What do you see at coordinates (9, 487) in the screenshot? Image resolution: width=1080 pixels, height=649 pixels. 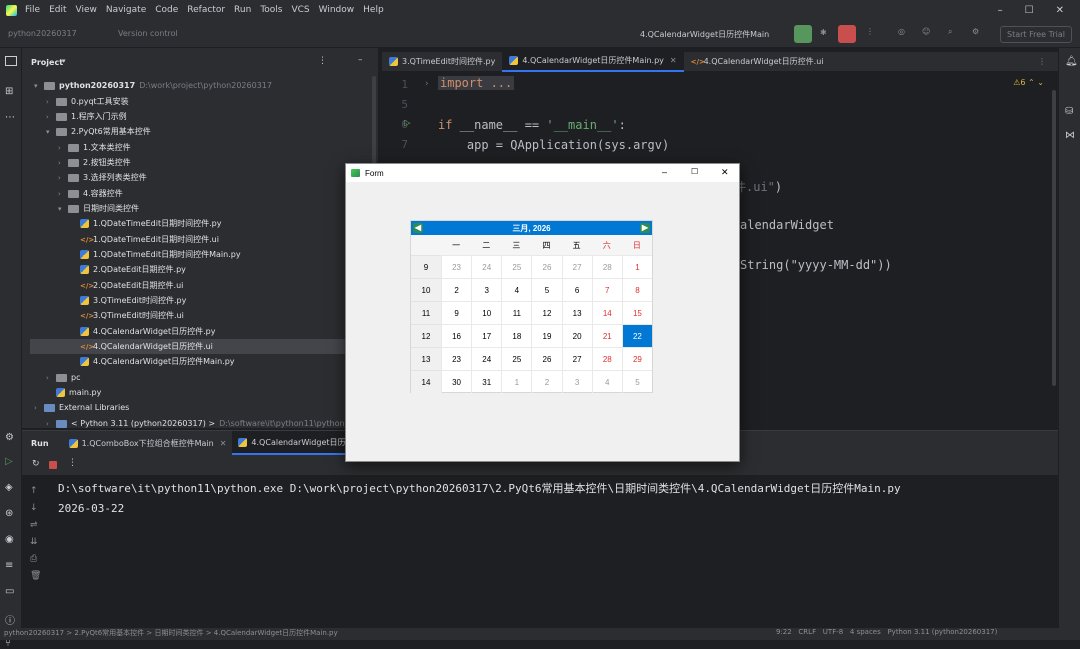 I see `python-packages-icon: ◈` at bounding box center [9, 487].